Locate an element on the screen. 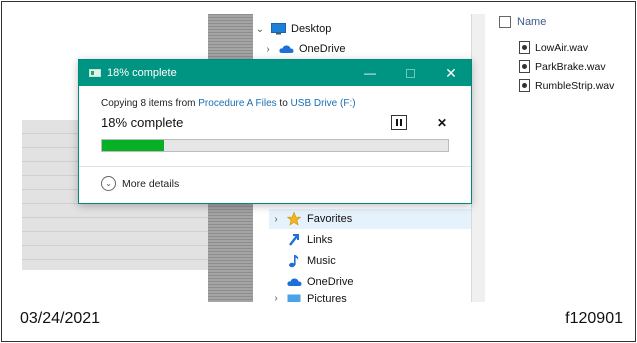  dialog-divider is located at coordinates (275, 166).